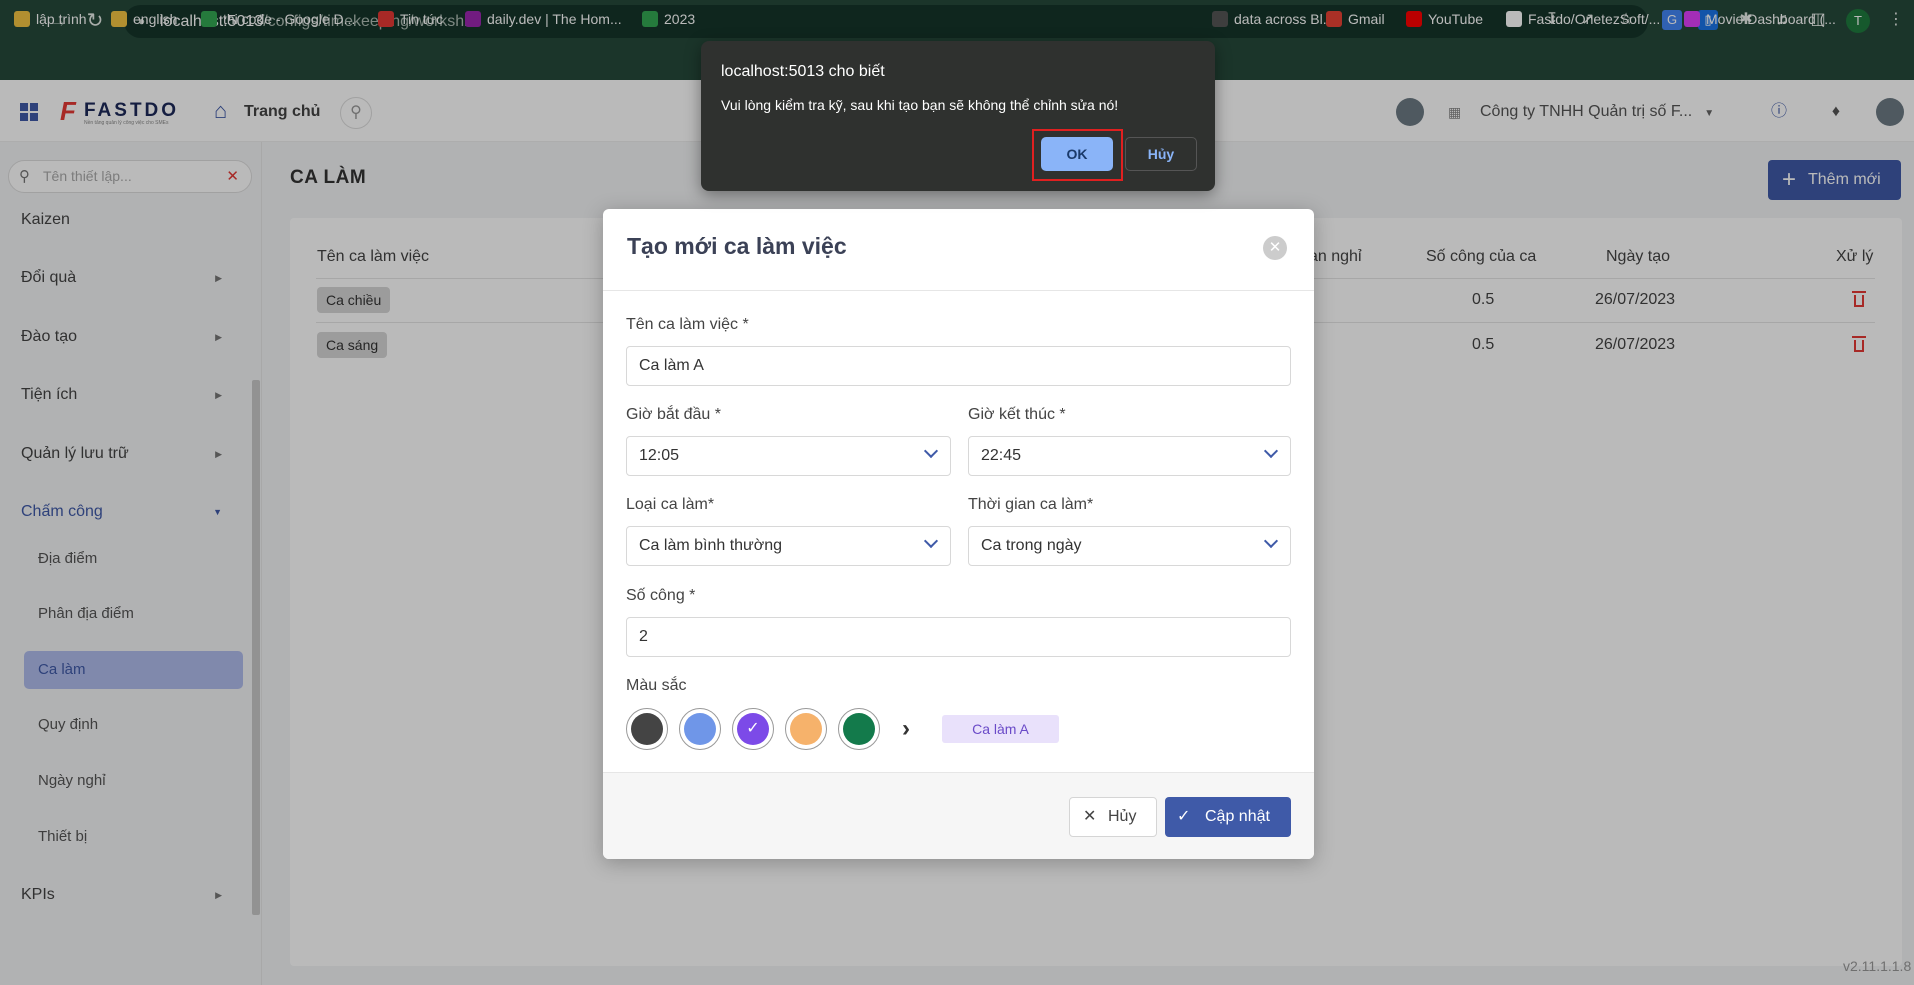  Describe the element at coordinates (1129, 546) in the screenshot. I see `shift-time-select: Ca trong ngày` at that location.